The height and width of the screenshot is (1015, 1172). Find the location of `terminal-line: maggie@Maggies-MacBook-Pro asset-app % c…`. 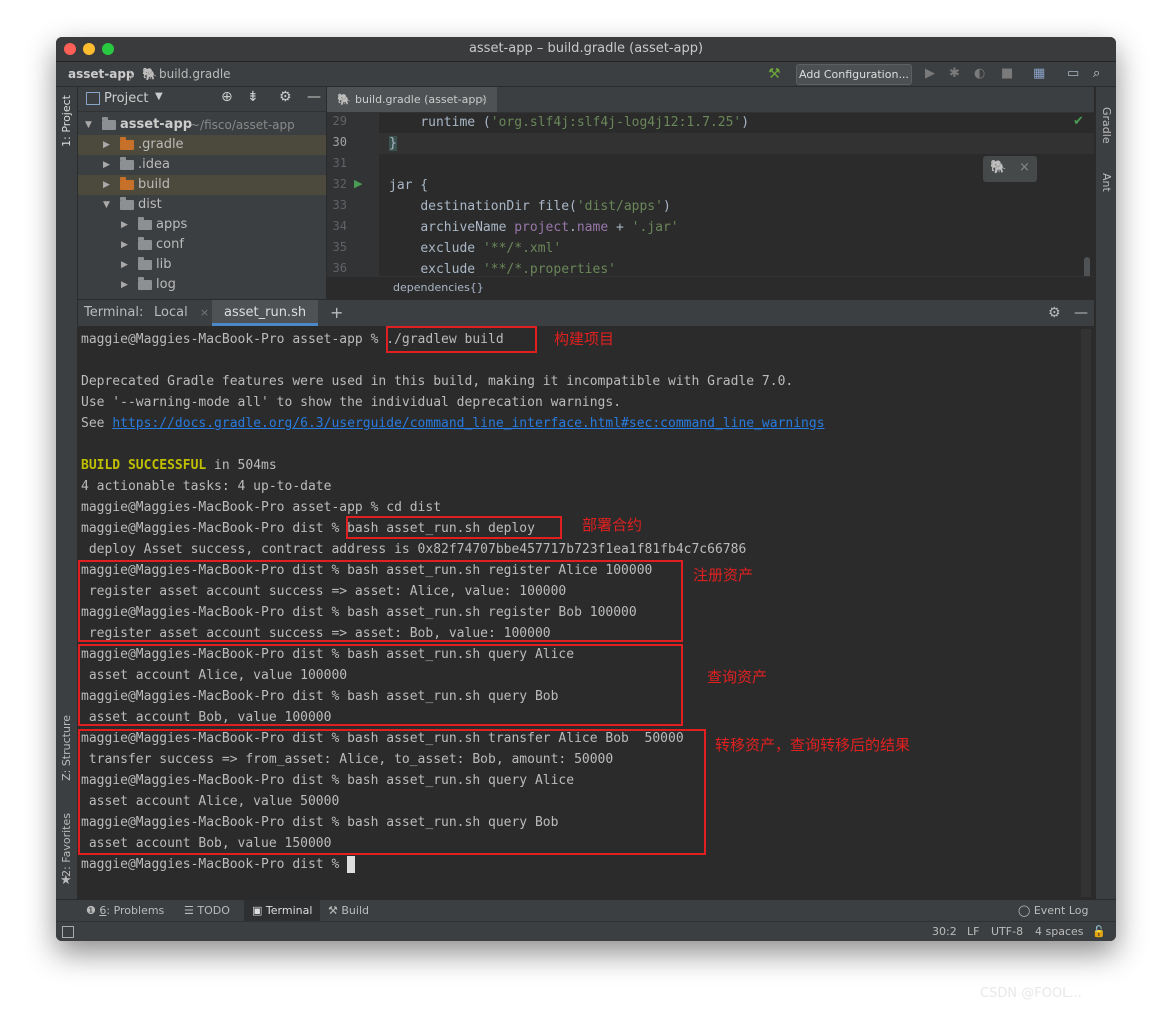

terminal-line: maggie@Maggies-MacBook-Pro asset-app % c… is located at coordinates (261, 507).